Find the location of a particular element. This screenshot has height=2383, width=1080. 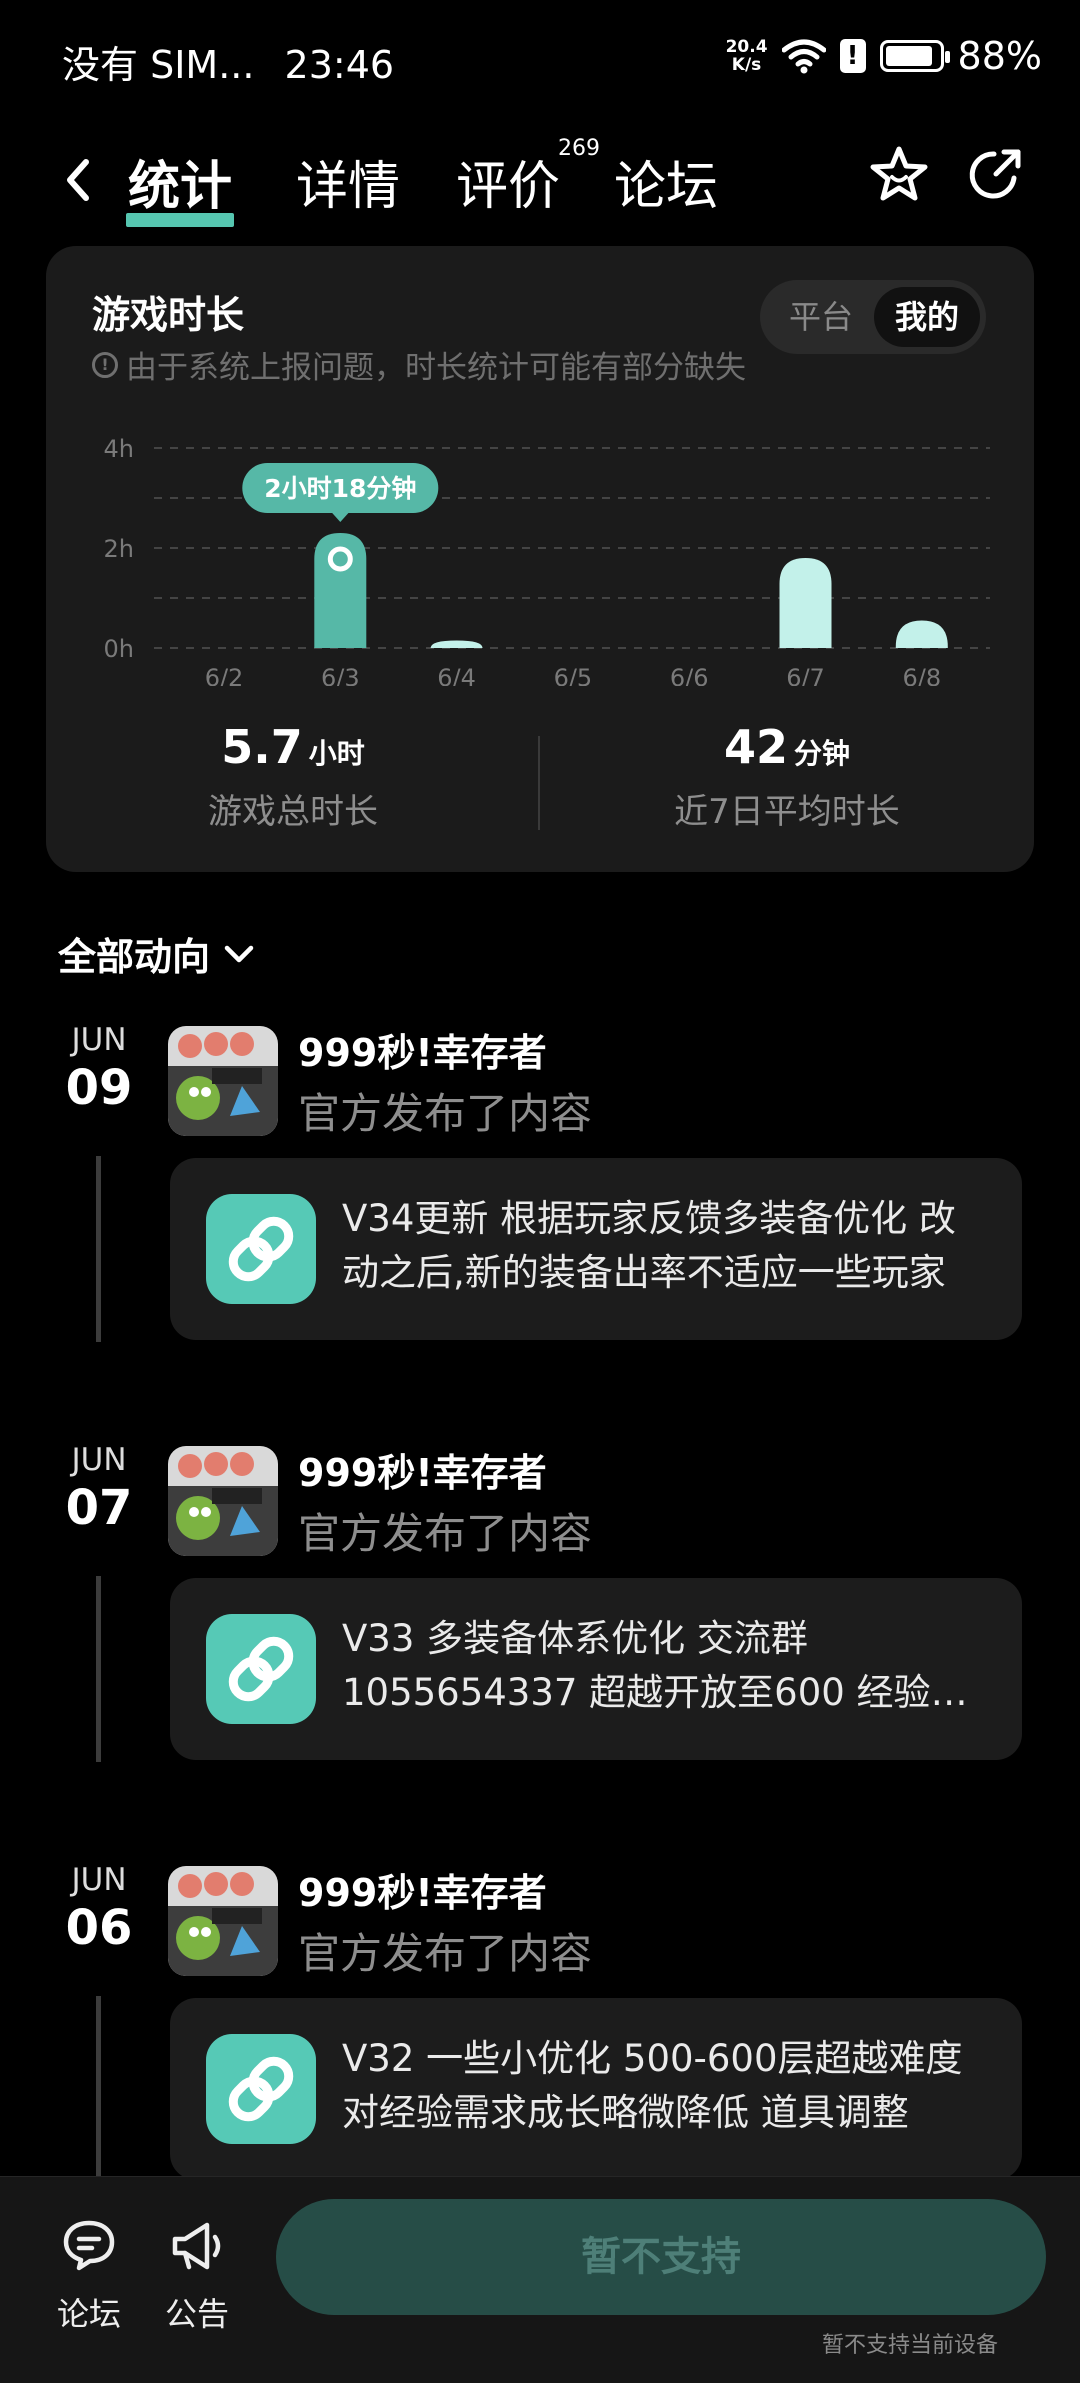

feed-date-day: 07 is located at coordinates (99, 1508).